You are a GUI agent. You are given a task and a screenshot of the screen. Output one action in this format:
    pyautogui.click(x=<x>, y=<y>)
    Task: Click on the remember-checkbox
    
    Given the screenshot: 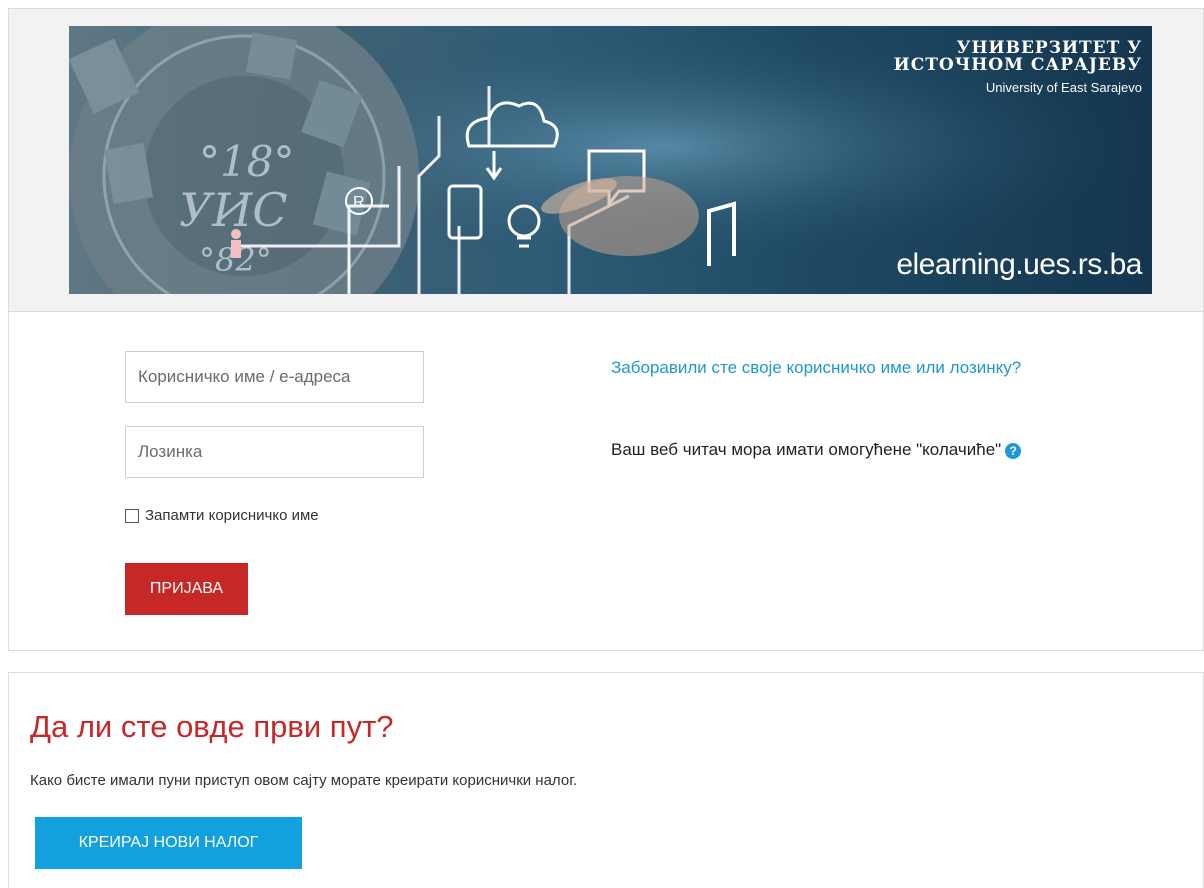 What is the action you would take?
    pyautogui.click(x=132, y=515)
    